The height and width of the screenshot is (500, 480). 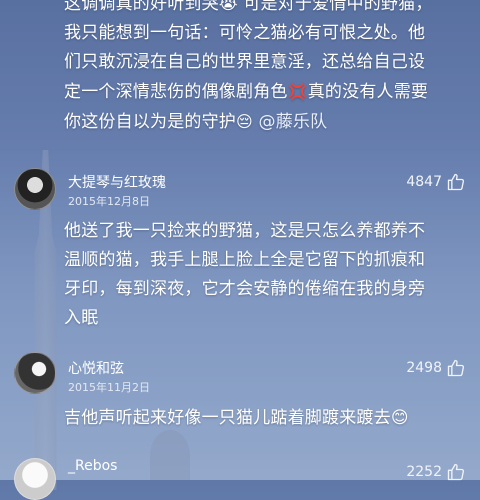 What do you see at coordinates (424, 472) in the screenshot?
I see `like-count: 2252` at bounding box center [424, 472].